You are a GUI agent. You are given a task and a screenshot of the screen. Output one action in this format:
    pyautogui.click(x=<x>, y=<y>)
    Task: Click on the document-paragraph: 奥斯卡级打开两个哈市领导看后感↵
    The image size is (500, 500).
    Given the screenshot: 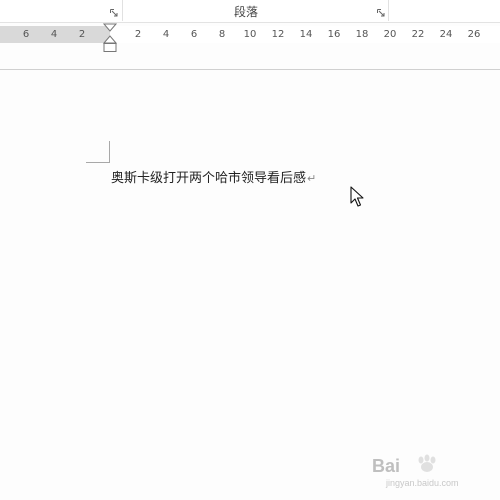 What is the action you would take?
    pyautogui.click(x=213, y=176)
    